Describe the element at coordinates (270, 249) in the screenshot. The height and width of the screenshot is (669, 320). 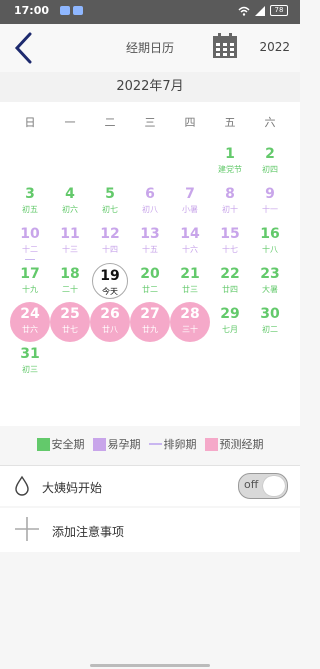
I see `day-lunar: 十八` at that location.